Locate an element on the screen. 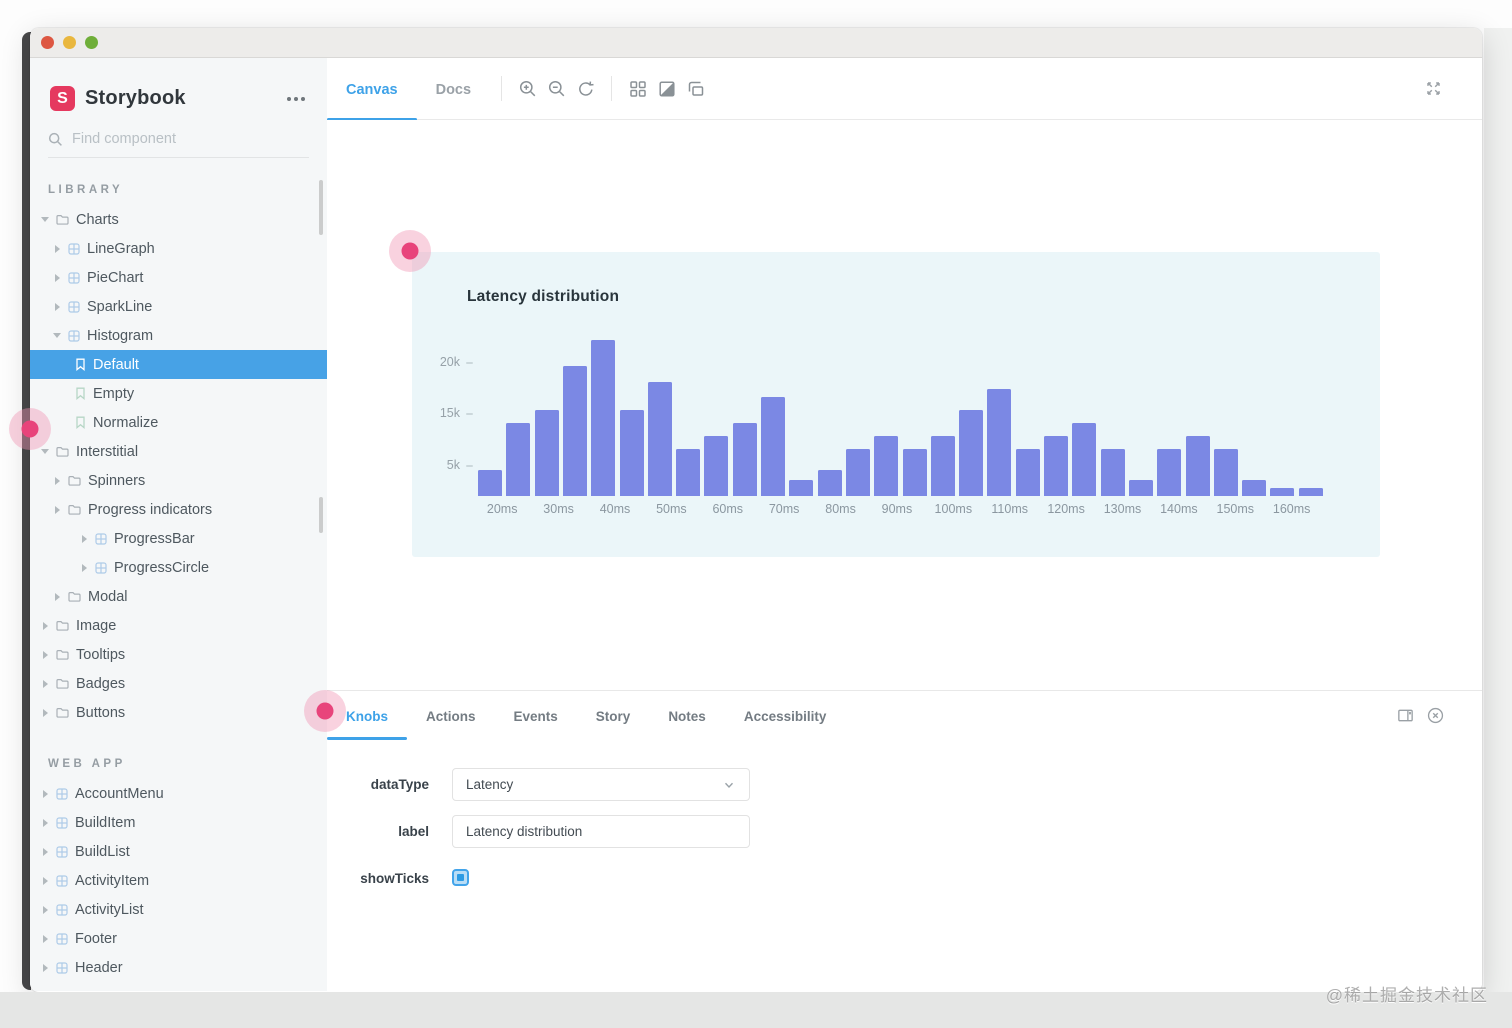 The image size is (1512, 1028). x-tick-label: 140ms is located at coordinates (1179, 509).